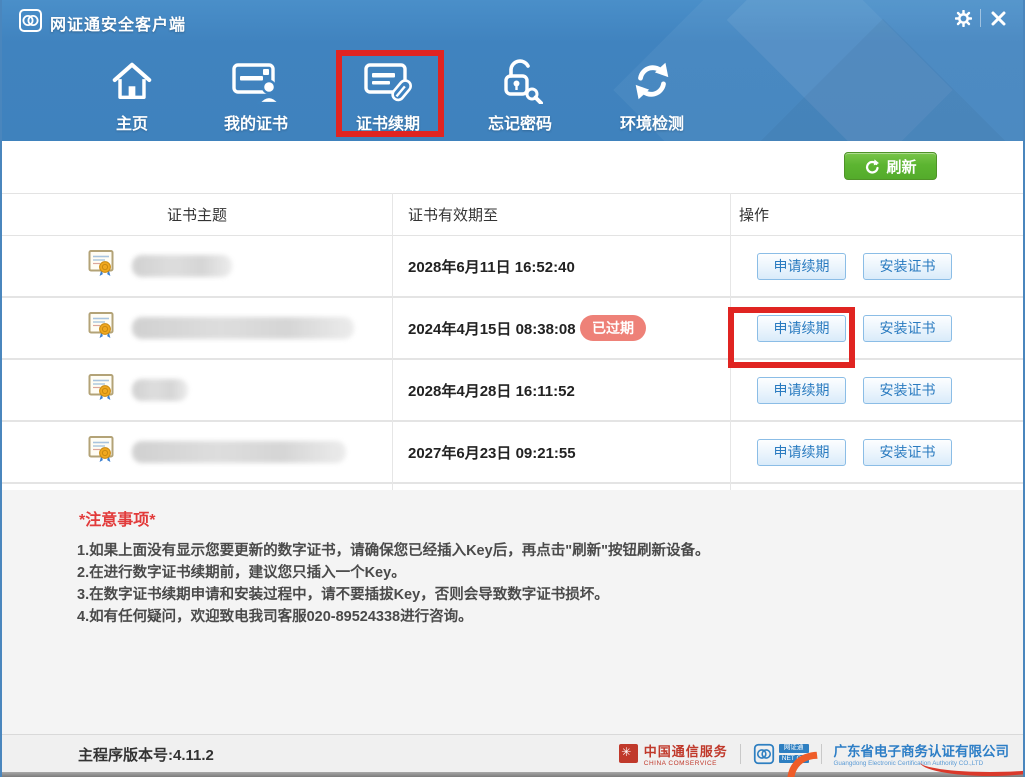  What do you see at coordinates (512, 167) in the screenshot?
I see `toolbar: 刷新` at bounding box center [512, 167].